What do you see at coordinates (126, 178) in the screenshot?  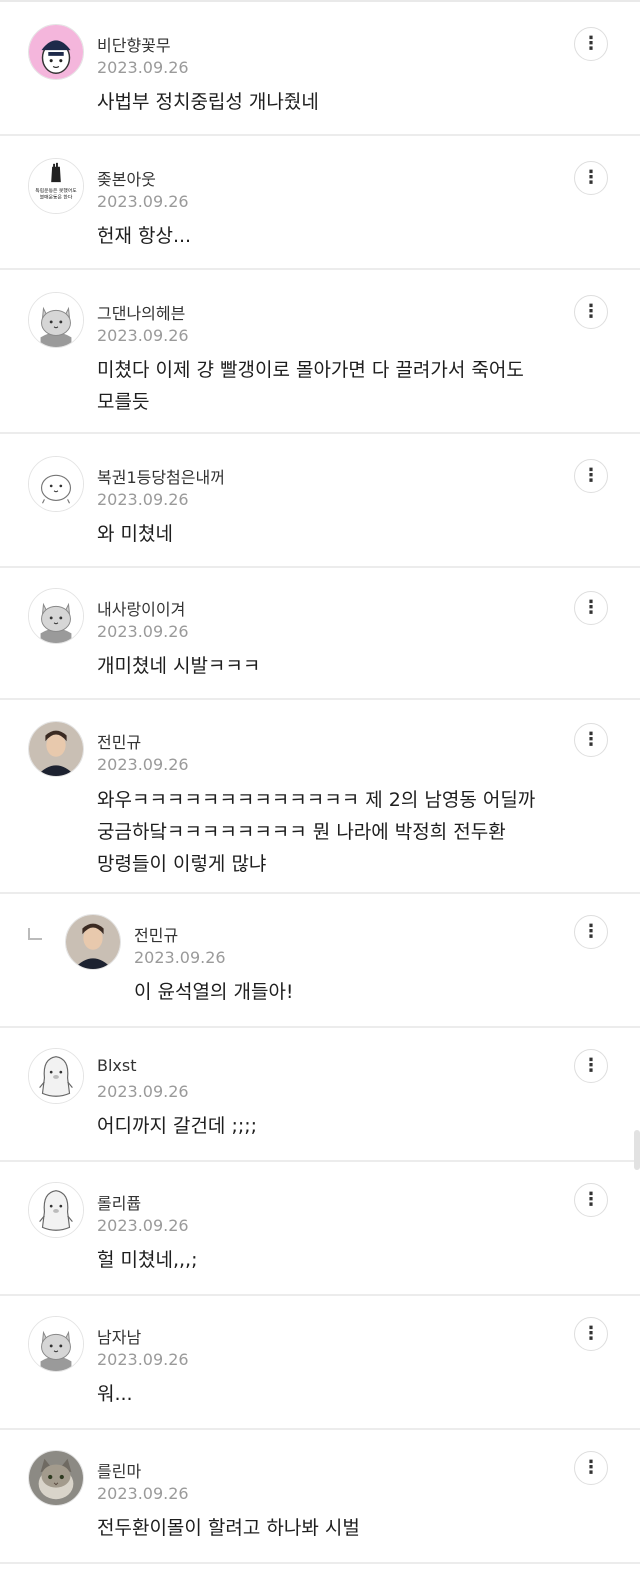 I see `comment-nickname: 좆본아웃` at bounding box center [126, 178].